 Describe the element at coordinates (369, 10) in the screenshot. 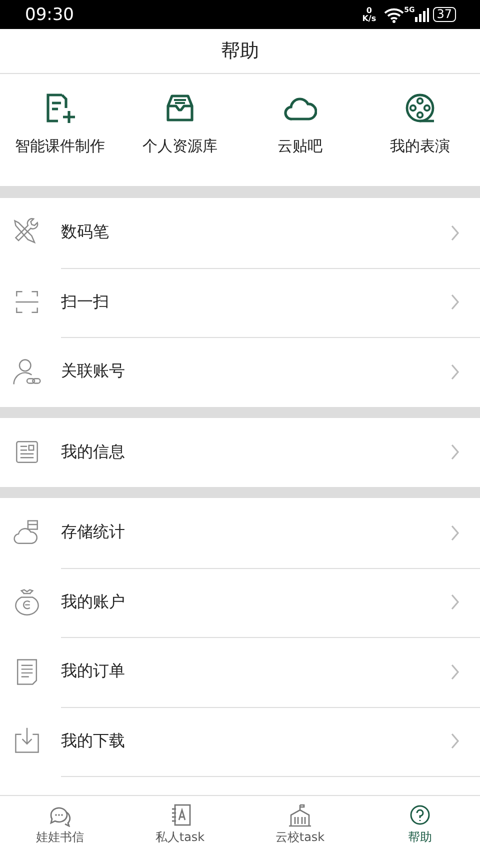

I see `speed-value: 0` at that location.